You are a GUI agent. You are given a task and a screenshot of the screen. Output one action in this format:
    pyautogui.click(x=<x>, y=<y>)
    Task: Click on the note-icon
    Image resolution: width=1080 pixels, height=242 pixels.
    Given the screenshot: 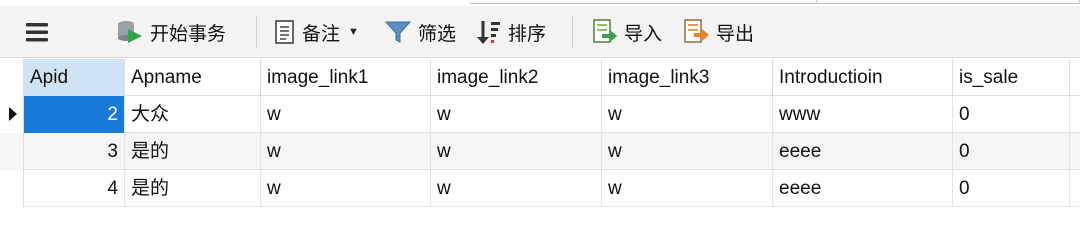 What is the action you would take?
    pyautogui.click(x=284, y=32)
    